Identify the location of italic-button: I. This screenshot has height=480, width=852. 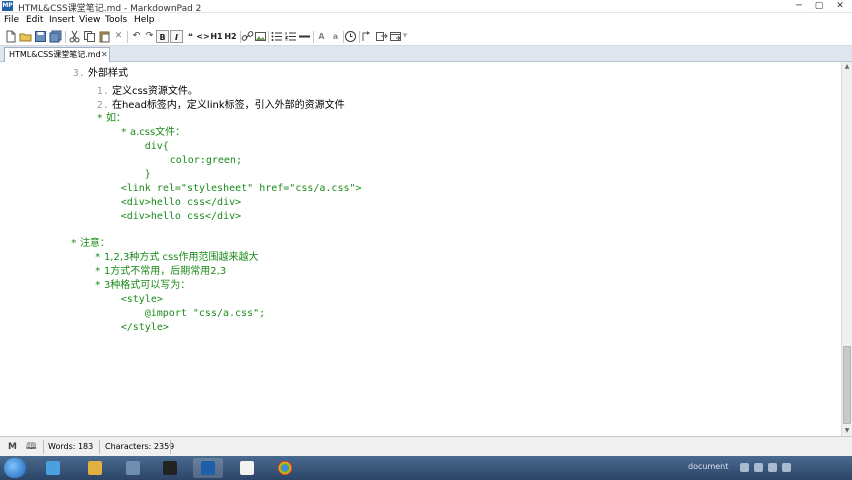
(176, 36).